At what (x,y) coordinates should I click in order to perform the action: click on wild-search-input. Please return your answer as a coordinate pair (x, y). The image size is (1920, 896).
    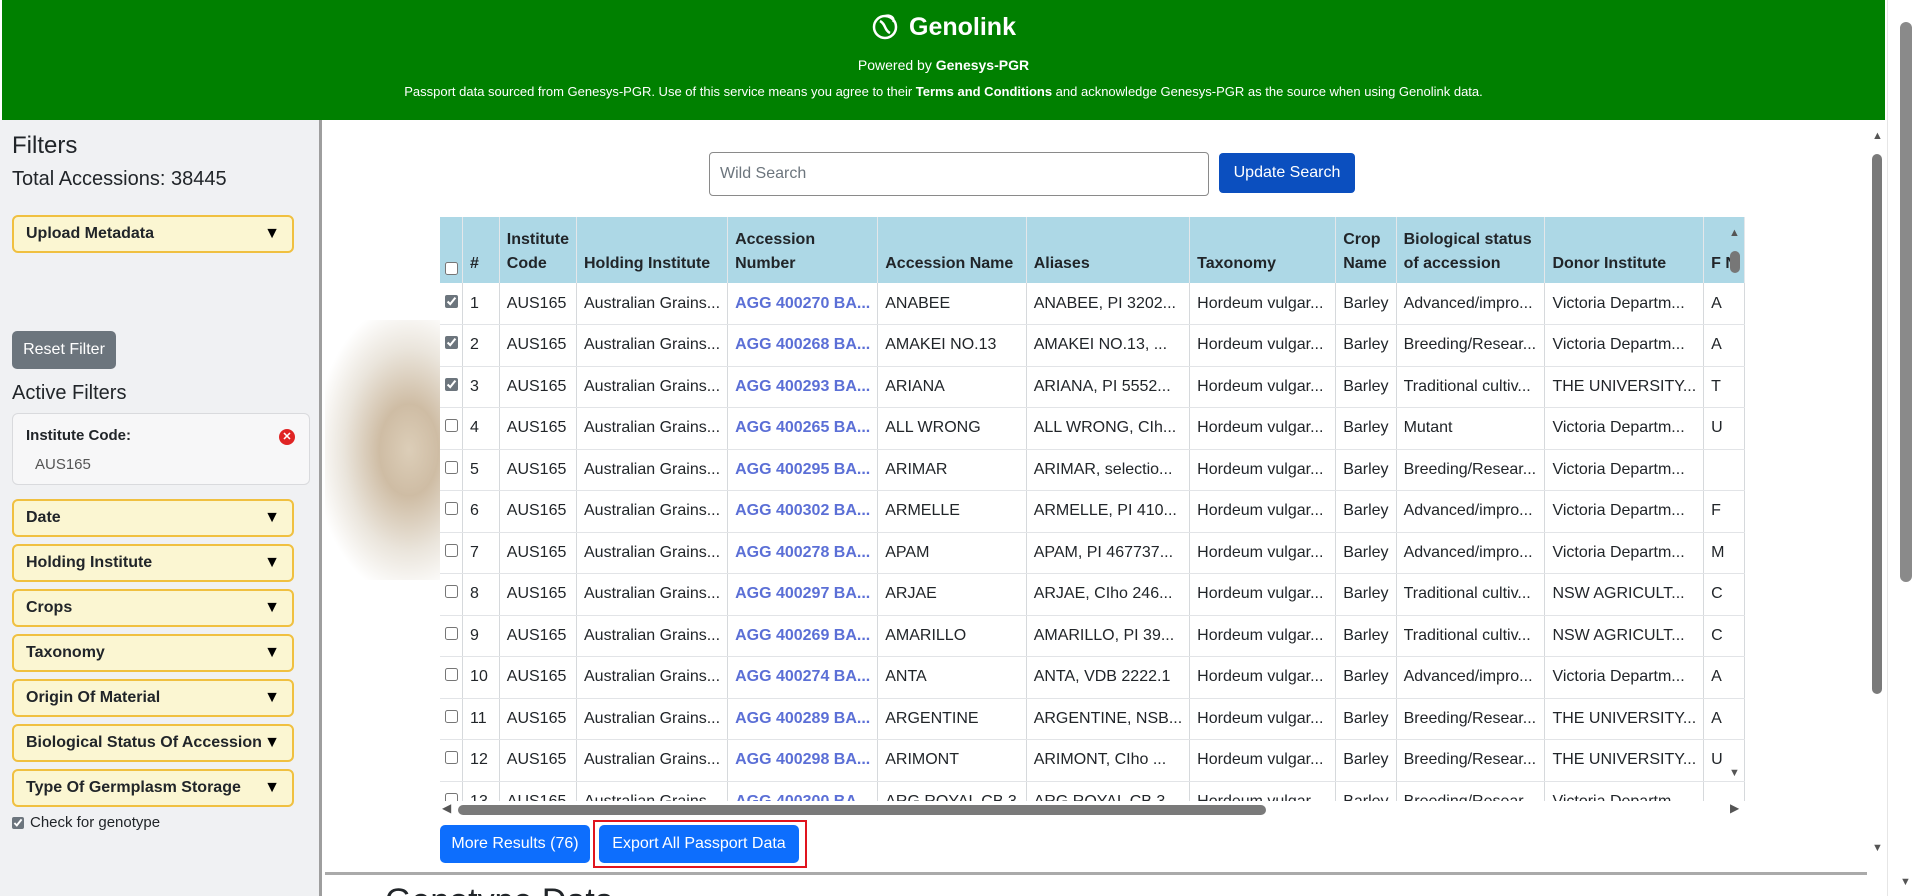
    Looking at the image, I should click on (959, 174).